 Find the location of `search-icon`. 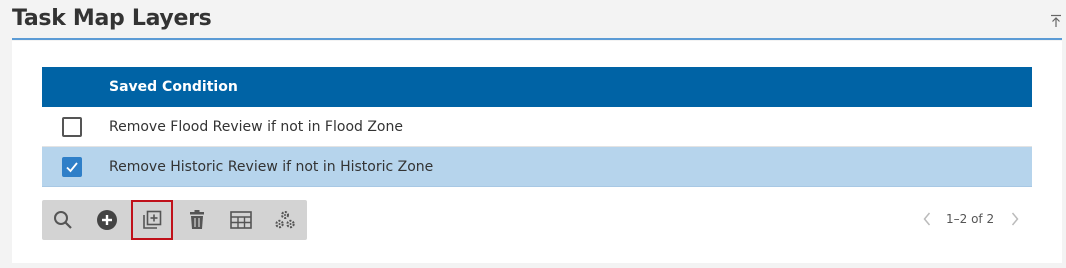

search-icon is located at coordinates (63, 220).